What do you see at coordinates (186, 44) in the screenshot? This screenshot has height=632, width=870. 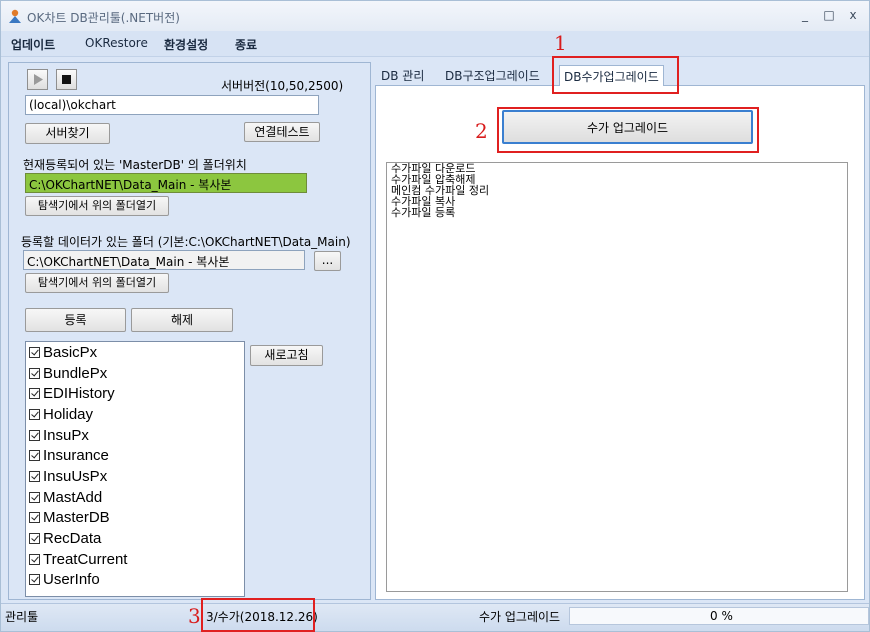 I see `menu-settings: 환경설정` at bounding box center [186, 44].